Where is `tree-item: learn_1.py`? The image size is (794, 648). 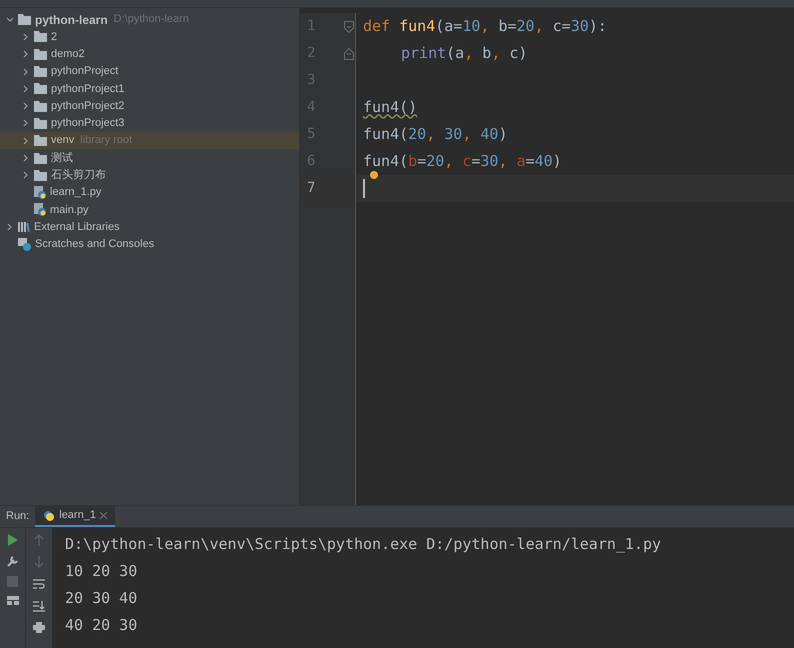 tree-item: learn_1.py is located at coordinates (149, 193).